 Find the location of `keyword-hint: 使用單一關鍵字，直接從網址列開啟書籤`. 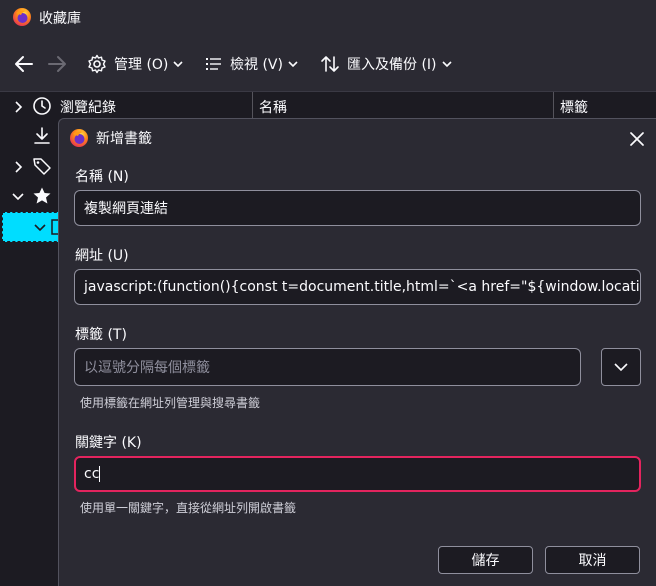

keyword-hint: 使用單一關鍵字，直接從網址列開啟書籤 is located at coordinates (188, 508).